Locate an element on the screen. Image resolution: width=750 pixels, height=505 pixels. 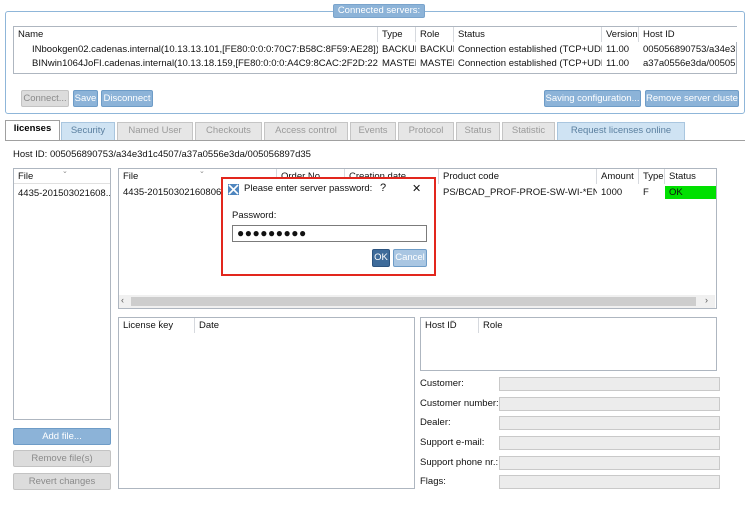
status-badge: OK is located at coordinates (690, 192).